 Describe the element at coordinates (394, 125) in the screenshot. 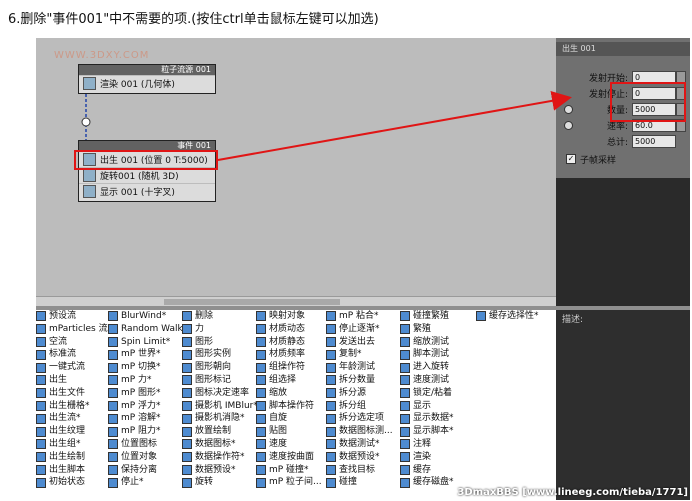

I see `annotation-arrow` at that location.